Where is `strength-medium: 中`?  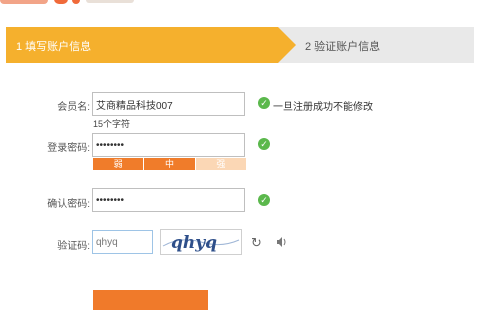
strength-medium: 中 is located at coordinates (170, 164).